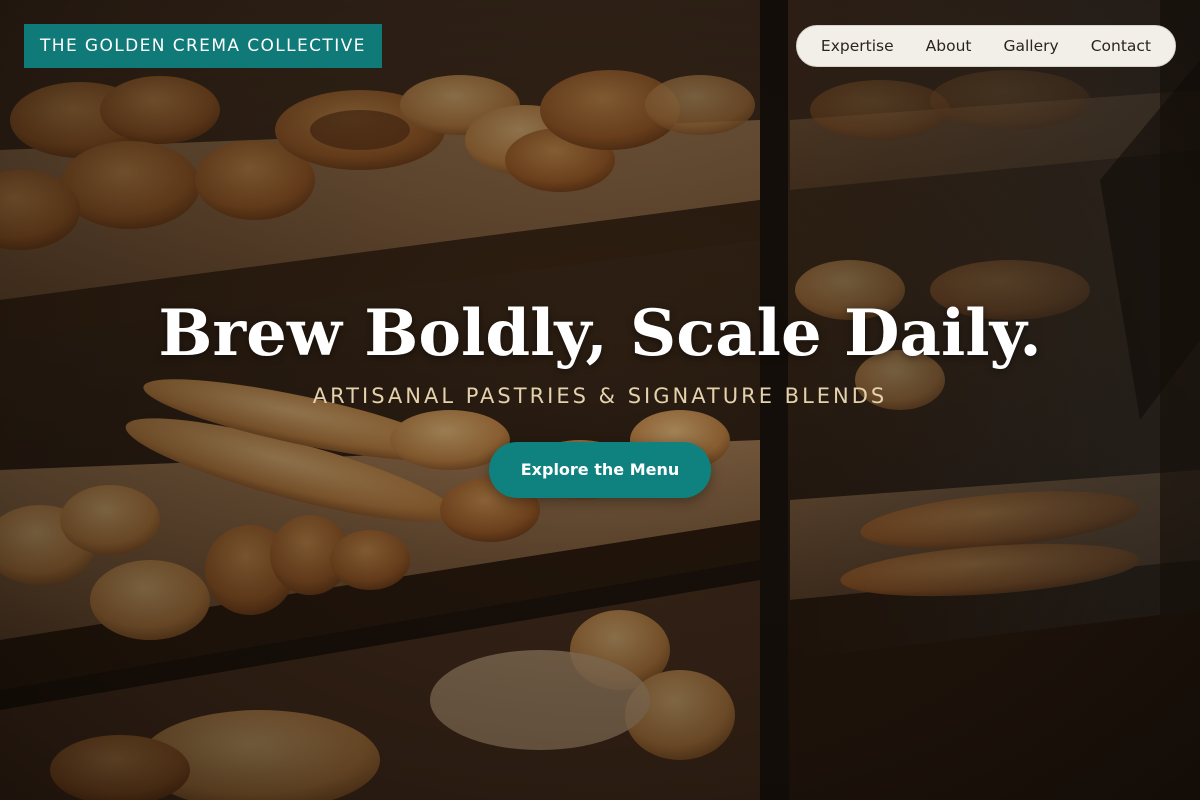 The width and height of the screenshot is (1200, 800). Describe the element at coordinates (203, 46) in the screenshot. I see `brand-logo: THE GOLDEN CREMA COLLECTIVE` at that location.